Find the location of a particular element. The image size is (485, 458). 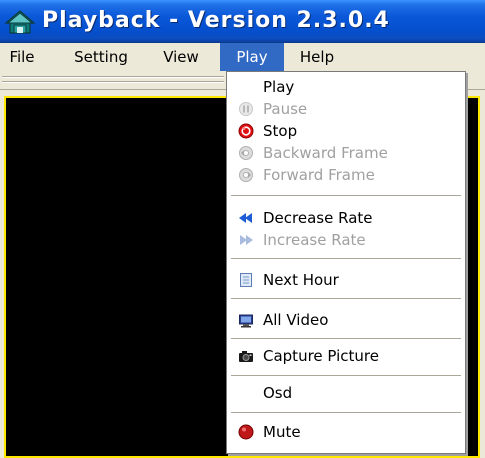

menu-file: File is located at coordinates (22, 57).